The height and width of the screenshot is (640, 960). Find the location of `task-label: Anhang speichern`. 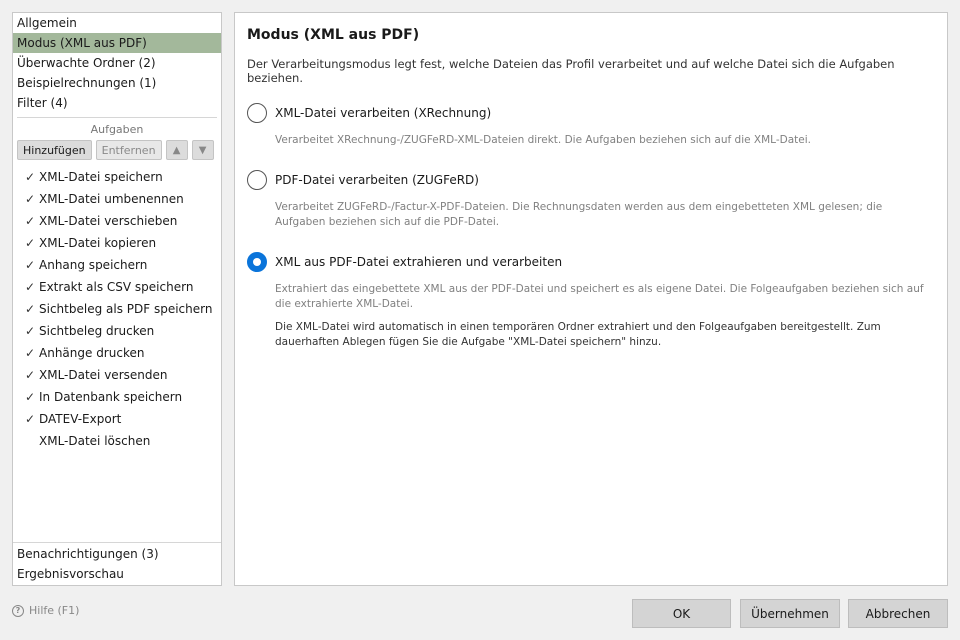

task-label: Anhang speichern is located at coordinates (93, 265).